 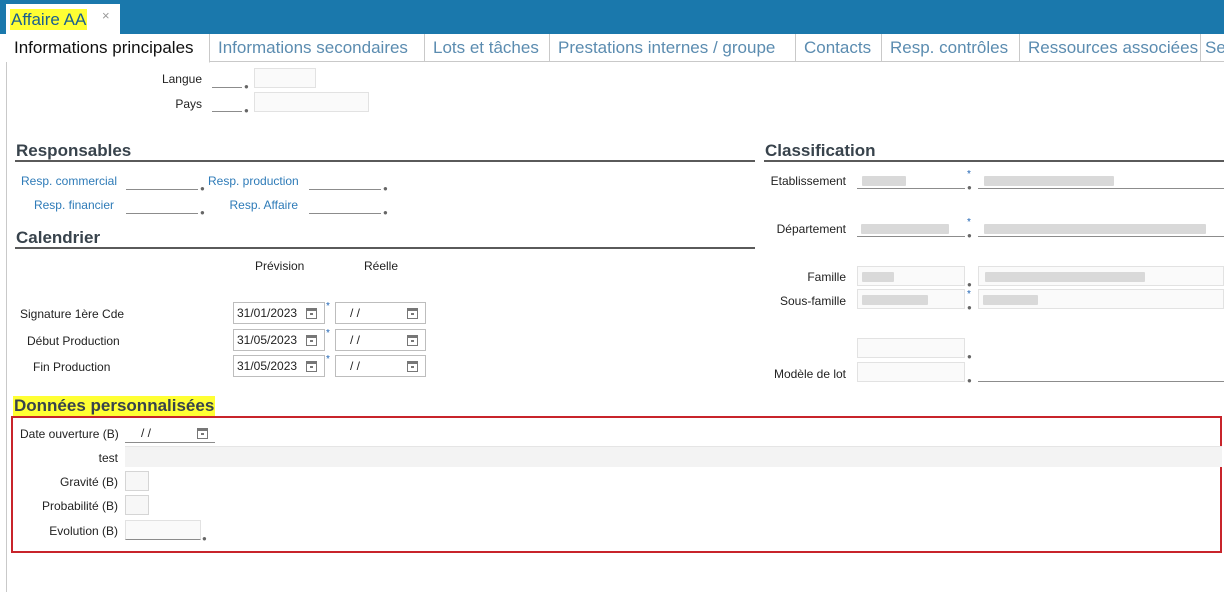 What do you see at coordinates (267, 313) in the screenshot?
I see `date-value: 31/01/2023` at bounding box center [267, 313].